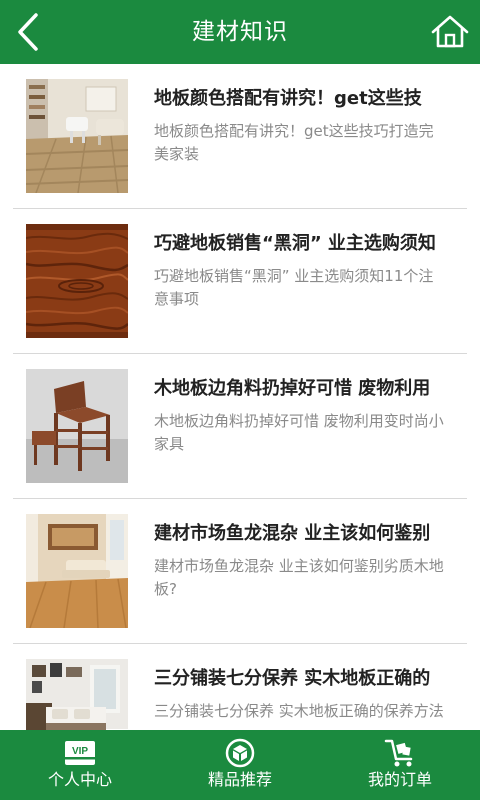 Image resolution: width=480 pixels, height=800 pixels. I want to click on tab-personal-center: VIP 个人中心, so click(80, 765).